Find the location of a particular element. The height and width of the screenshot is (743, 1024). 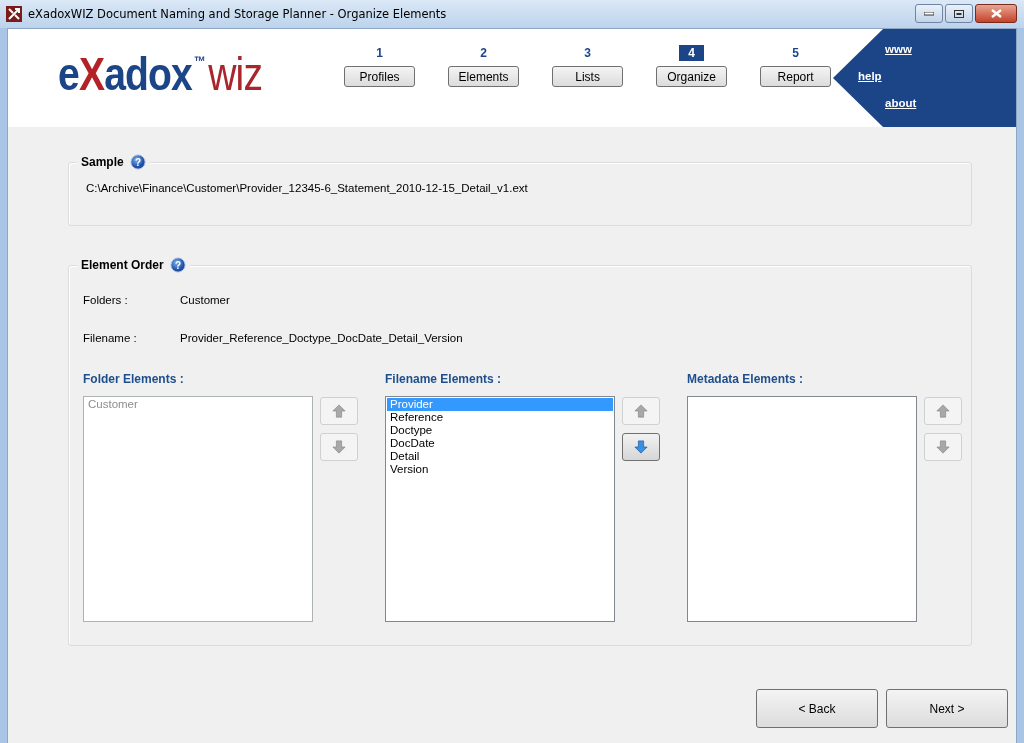

step-number: 3 is located at coordinates (587, 53).